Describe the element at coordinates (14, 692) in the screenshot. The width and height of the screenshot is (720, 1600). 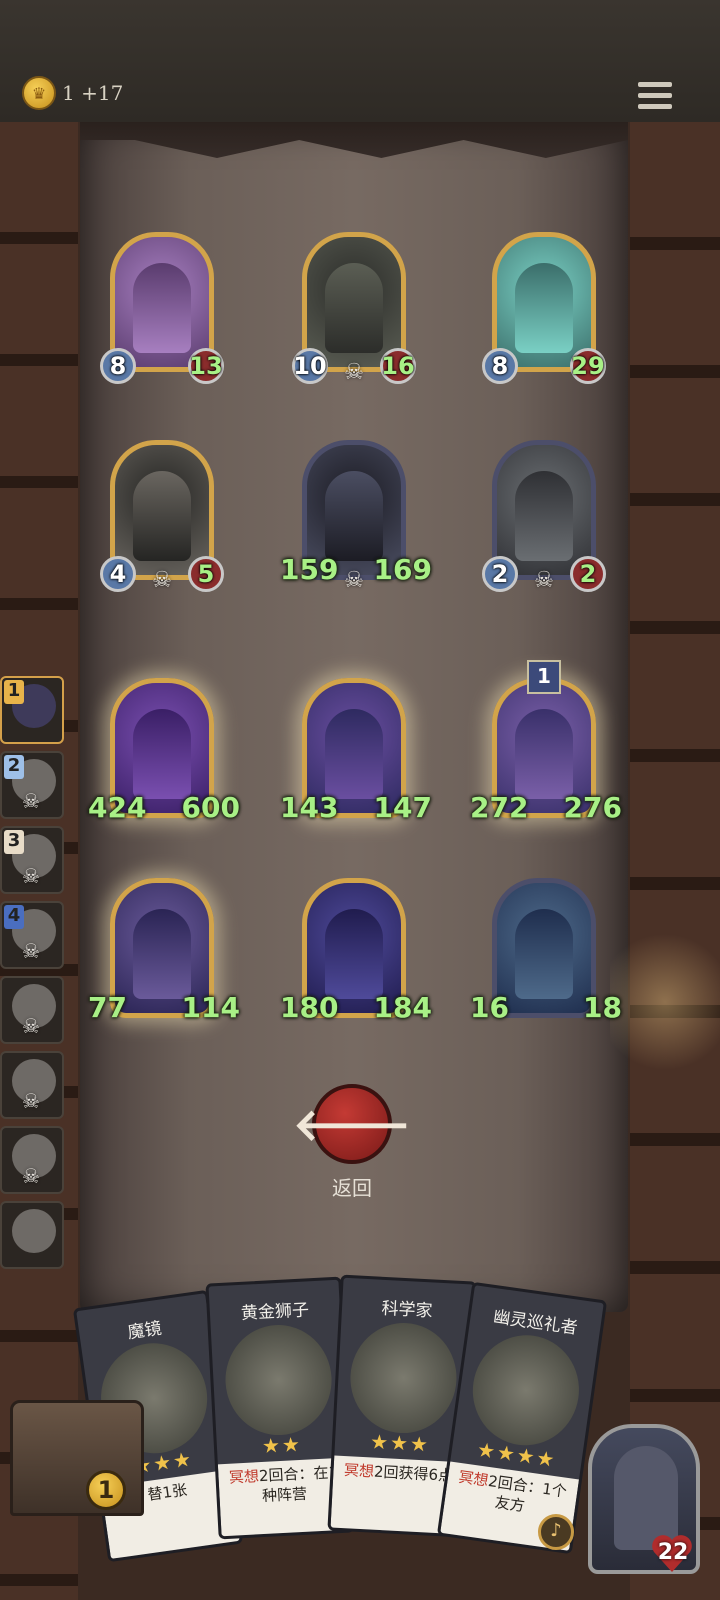
I see `player-rank: 1` at that location.